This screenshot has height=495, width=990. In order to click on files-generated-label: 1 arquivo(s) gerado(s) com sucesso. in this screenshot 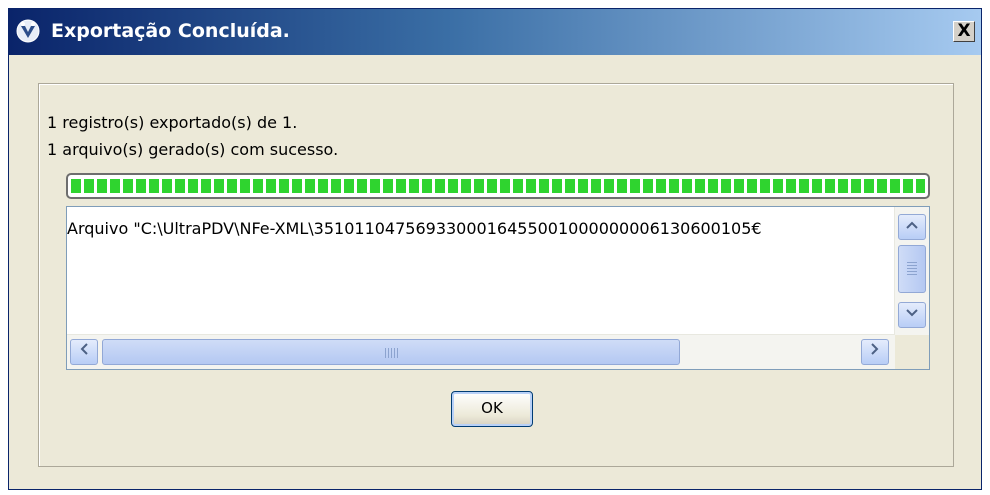, I will do `click(193, 149)`.